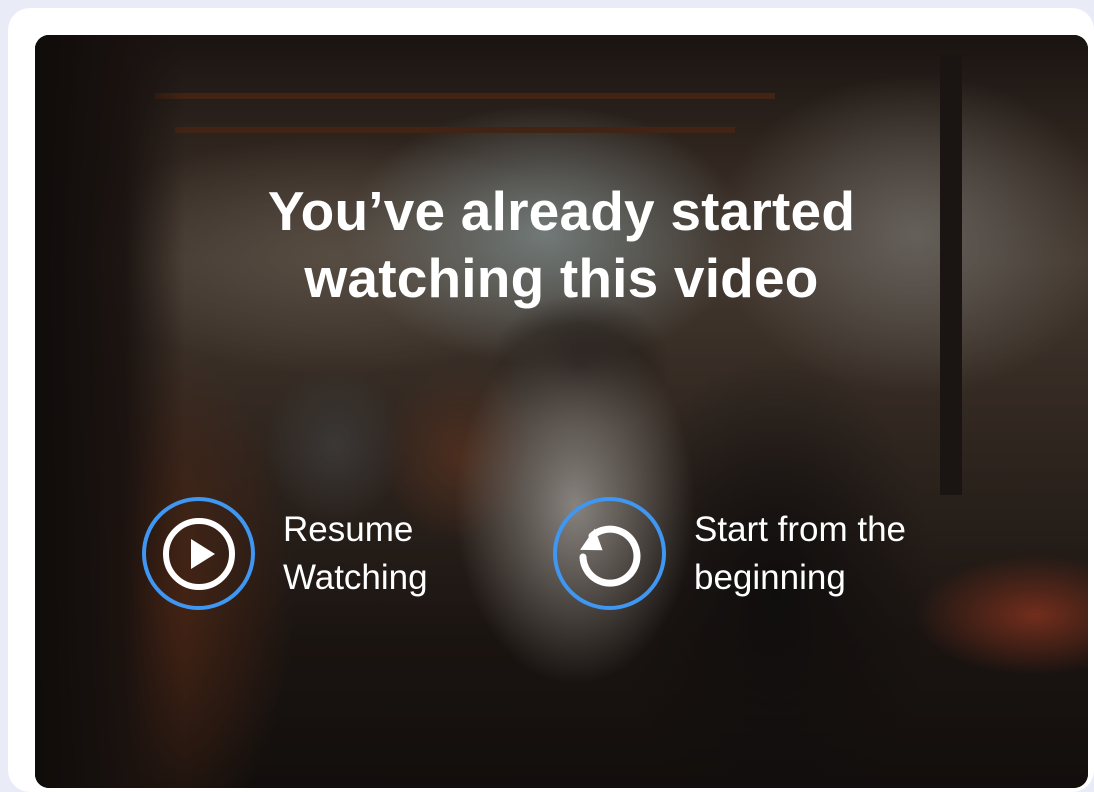 The width and height of the screenshot is (1094, 792). What do you see at coordinates (561, 211) in the screenshot?
I see `title-line-1: You’ve already started` at bounding box center [561, 211].